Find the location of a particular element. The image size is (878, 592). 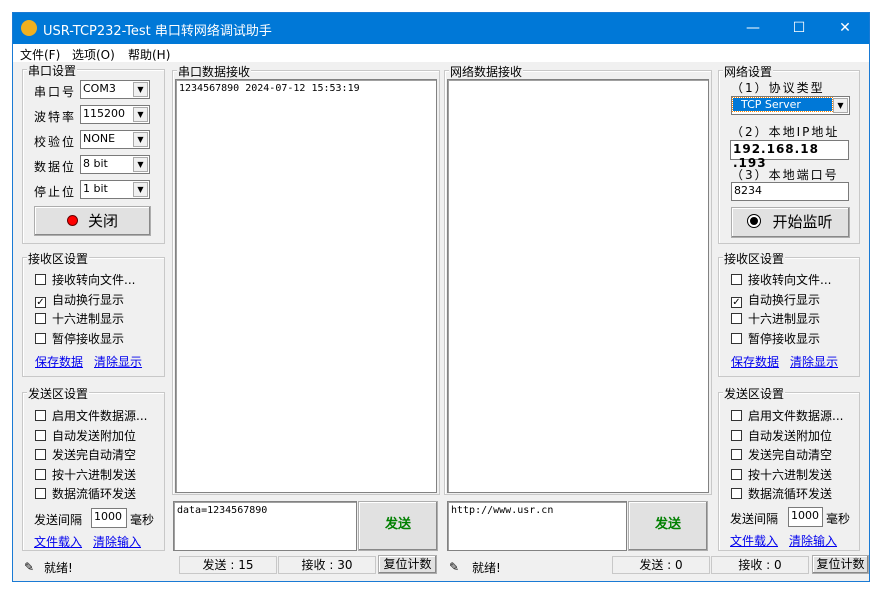

stopbits-value: 1 bit is located at coordinates (95, 188).